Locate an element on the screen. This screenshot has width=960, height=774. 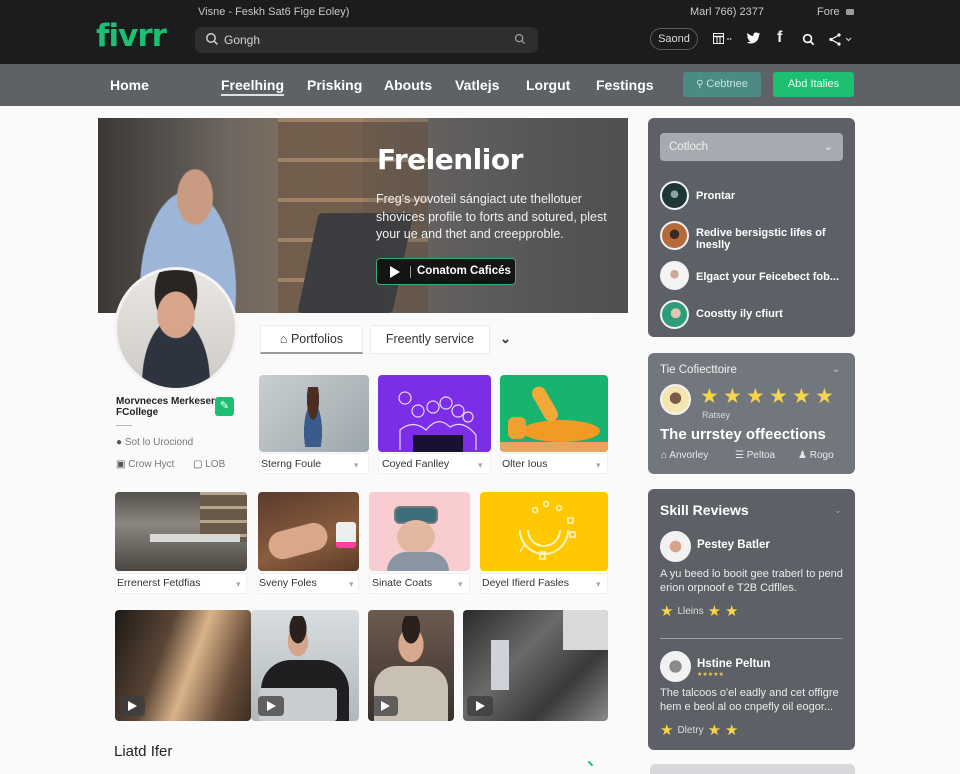
hero-title: Frelenlior is located at coordinates (450, 159).